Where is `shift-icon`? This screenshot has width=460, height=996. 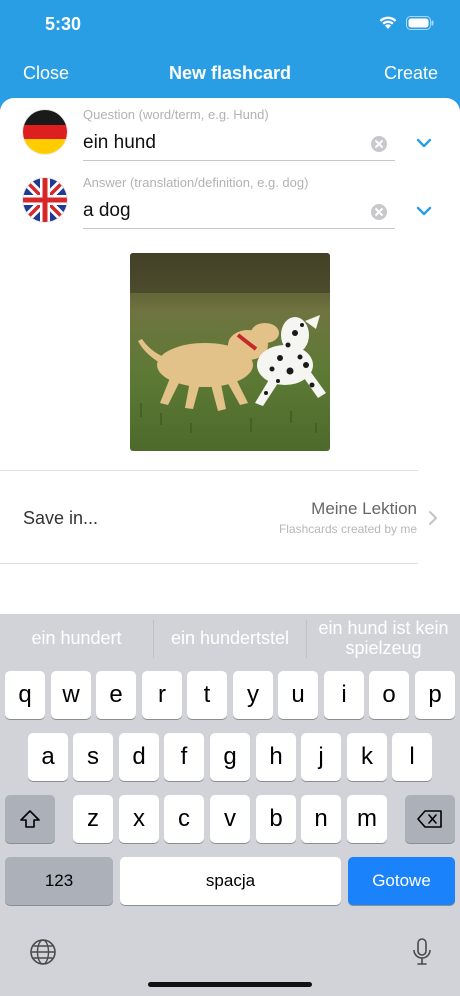
shift-icon is located at coordinates (30, 819).